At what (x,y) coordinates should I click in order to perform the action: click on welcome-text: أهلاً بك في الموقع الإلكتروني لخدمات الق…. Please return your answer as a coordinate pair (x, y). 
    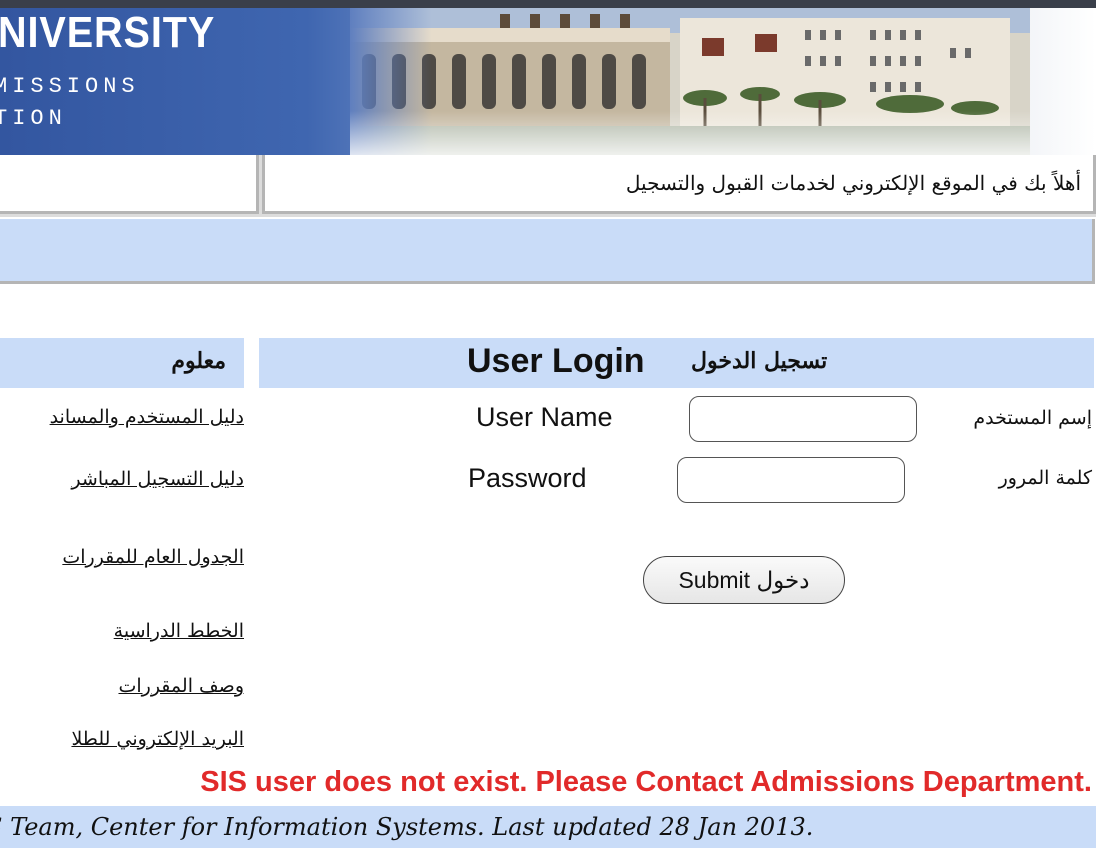
    Looking at the image, I should click on (853, 183).